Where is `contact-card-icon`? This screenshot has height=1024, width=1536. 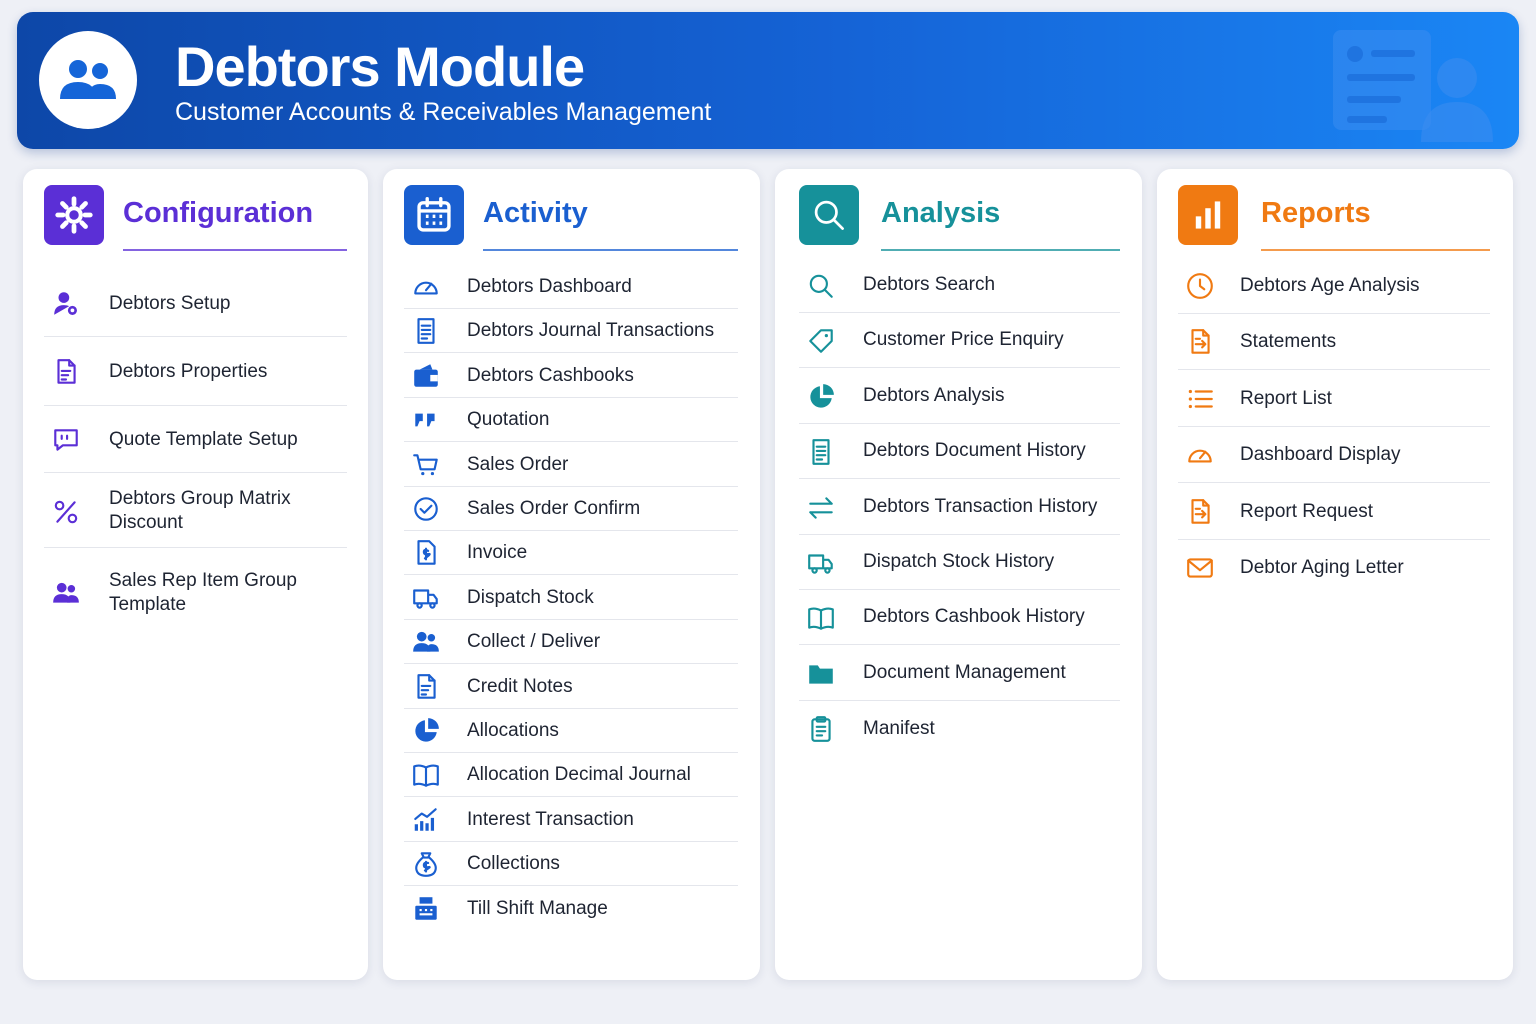 contact-card-icon is located at coordinates (1415, 87).